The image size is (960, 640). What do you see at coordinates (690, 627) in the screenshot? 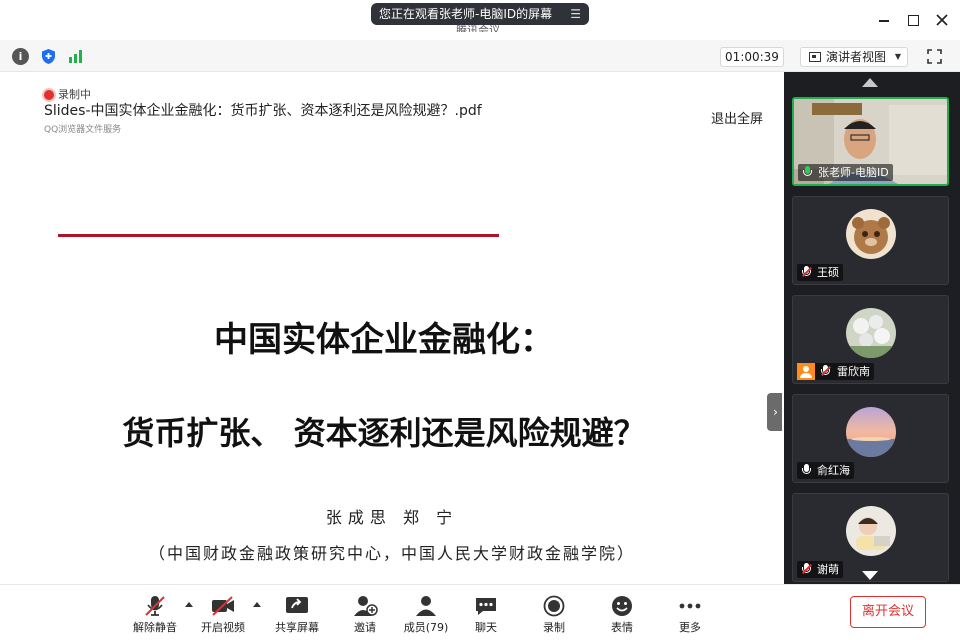
I see `more-label: 更多` at bounding box center [690, 627].